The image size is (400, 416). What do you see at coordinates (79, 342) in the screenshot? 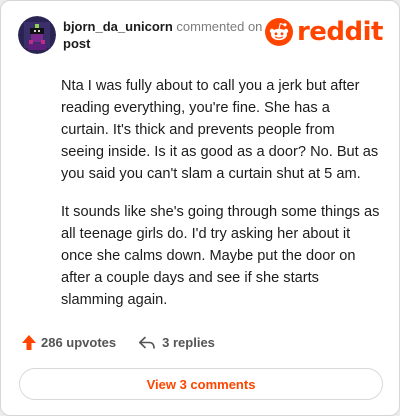
I see `upvote-count: 286 upvotes` at bounding box center [79, 342].